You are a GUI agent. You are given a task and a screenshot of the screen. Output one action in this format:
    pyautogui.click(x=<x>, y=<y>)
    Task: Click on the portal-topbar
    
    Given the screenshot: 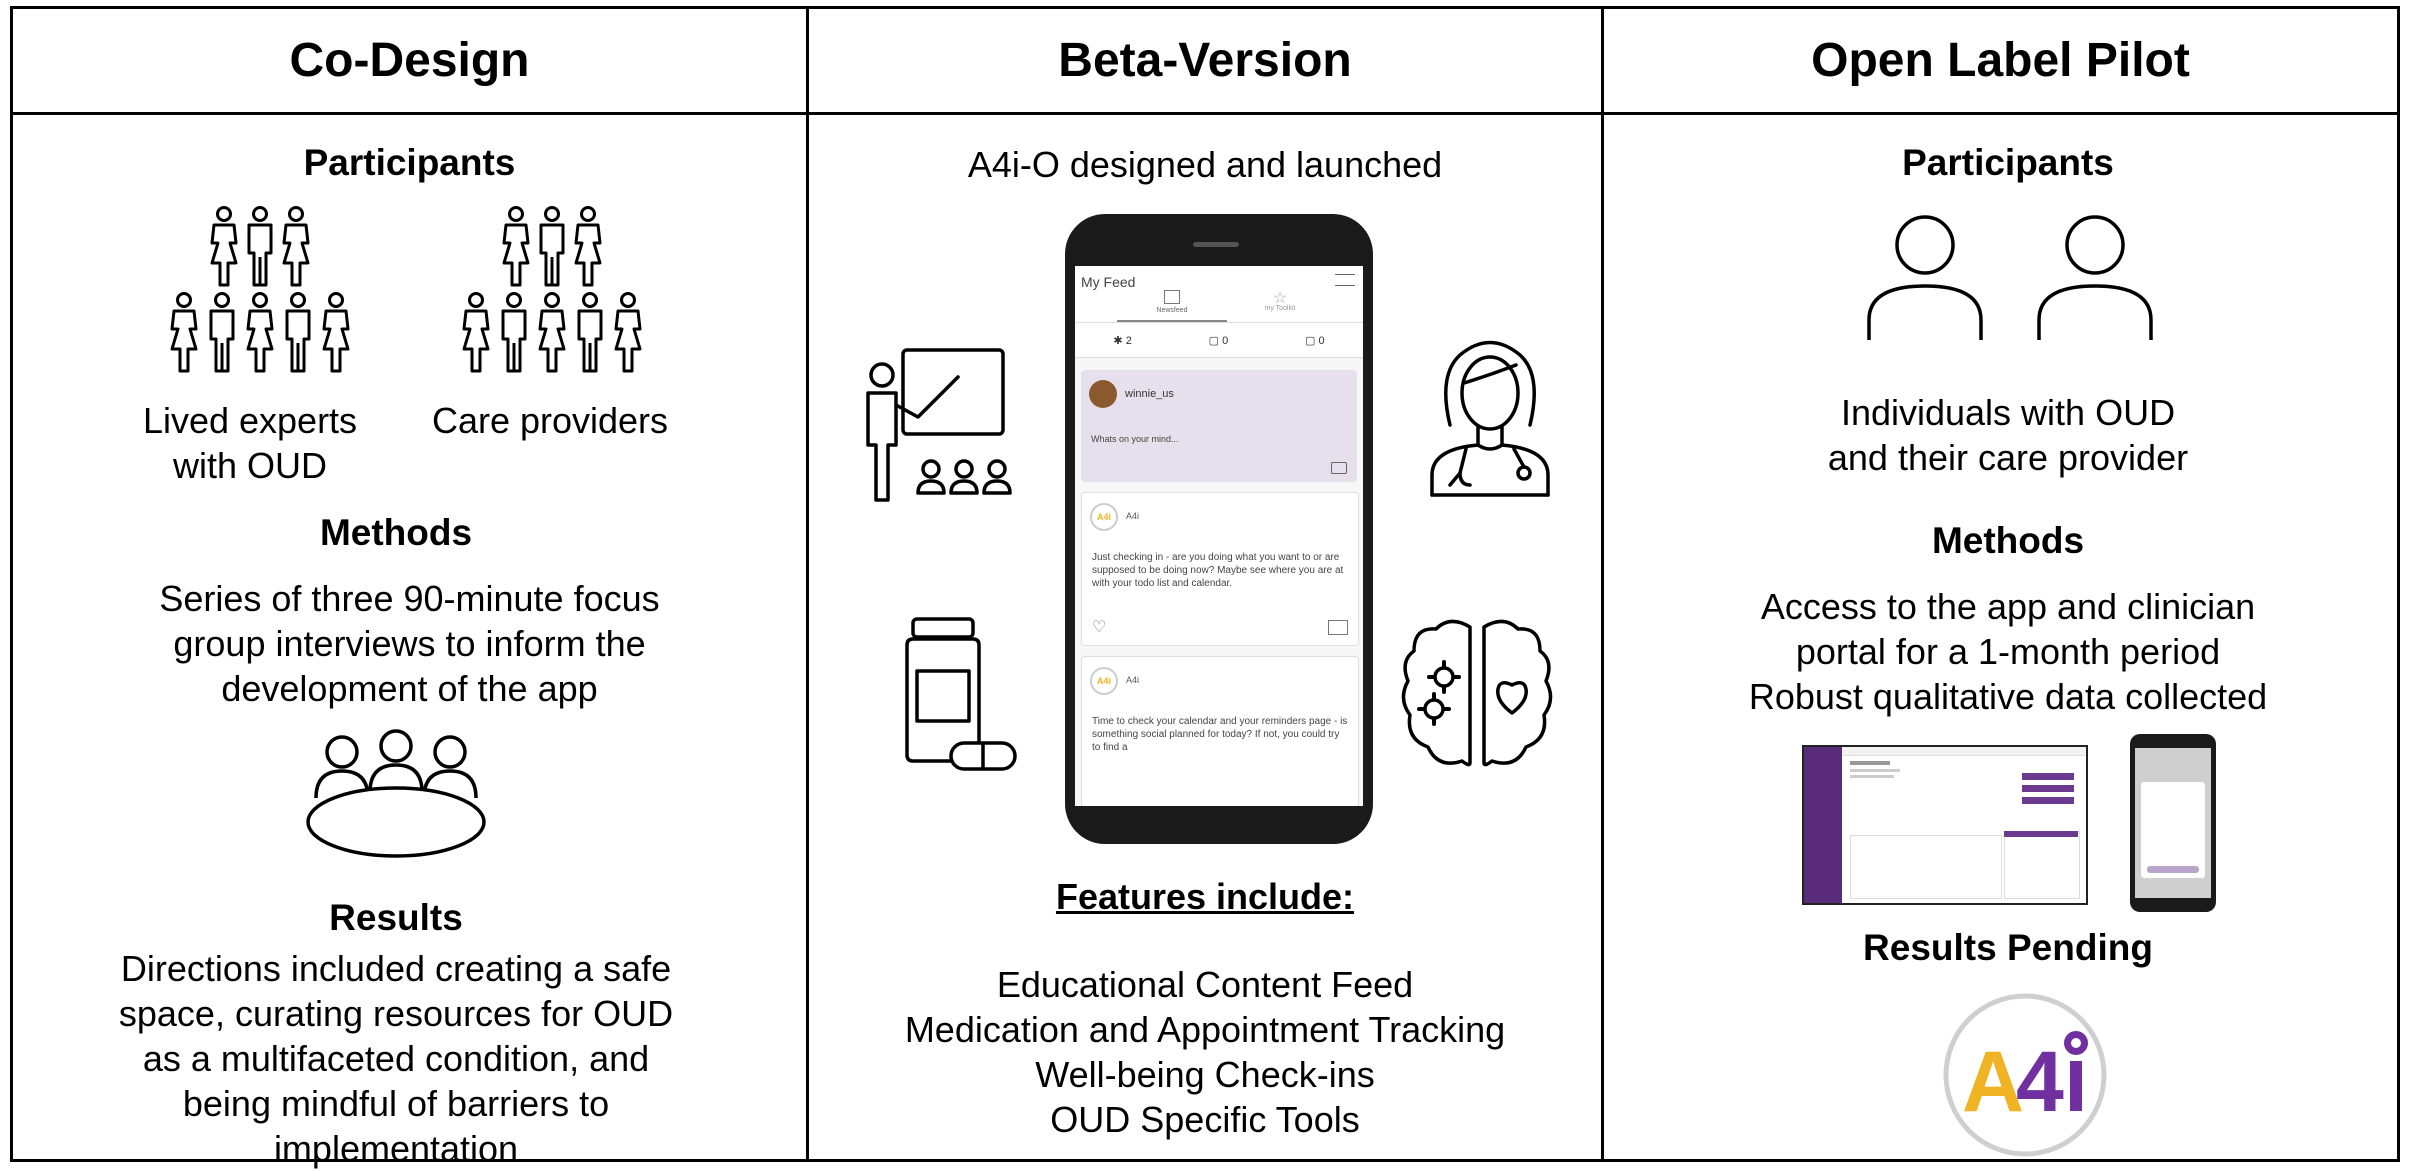 What is the action you would take?
    pyautogui.click(x=1964, y=751)
    